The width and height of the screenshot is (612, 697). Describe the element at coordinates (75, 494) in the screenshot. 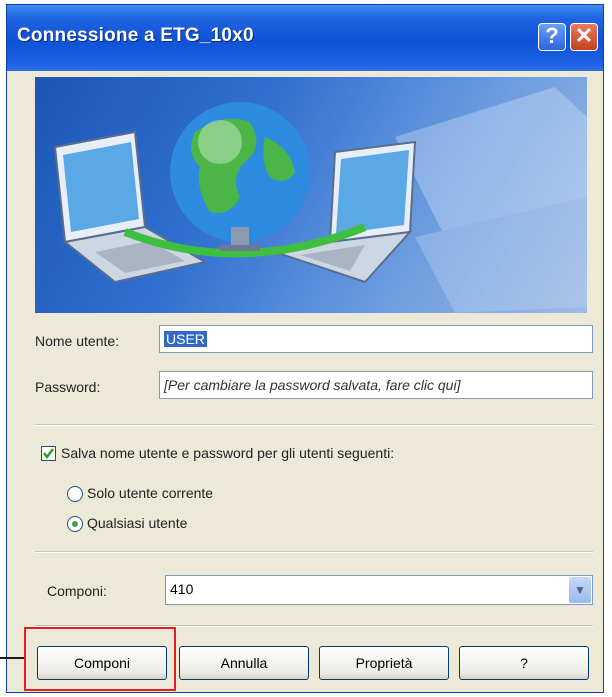

I see `radio-current-user` at that location.